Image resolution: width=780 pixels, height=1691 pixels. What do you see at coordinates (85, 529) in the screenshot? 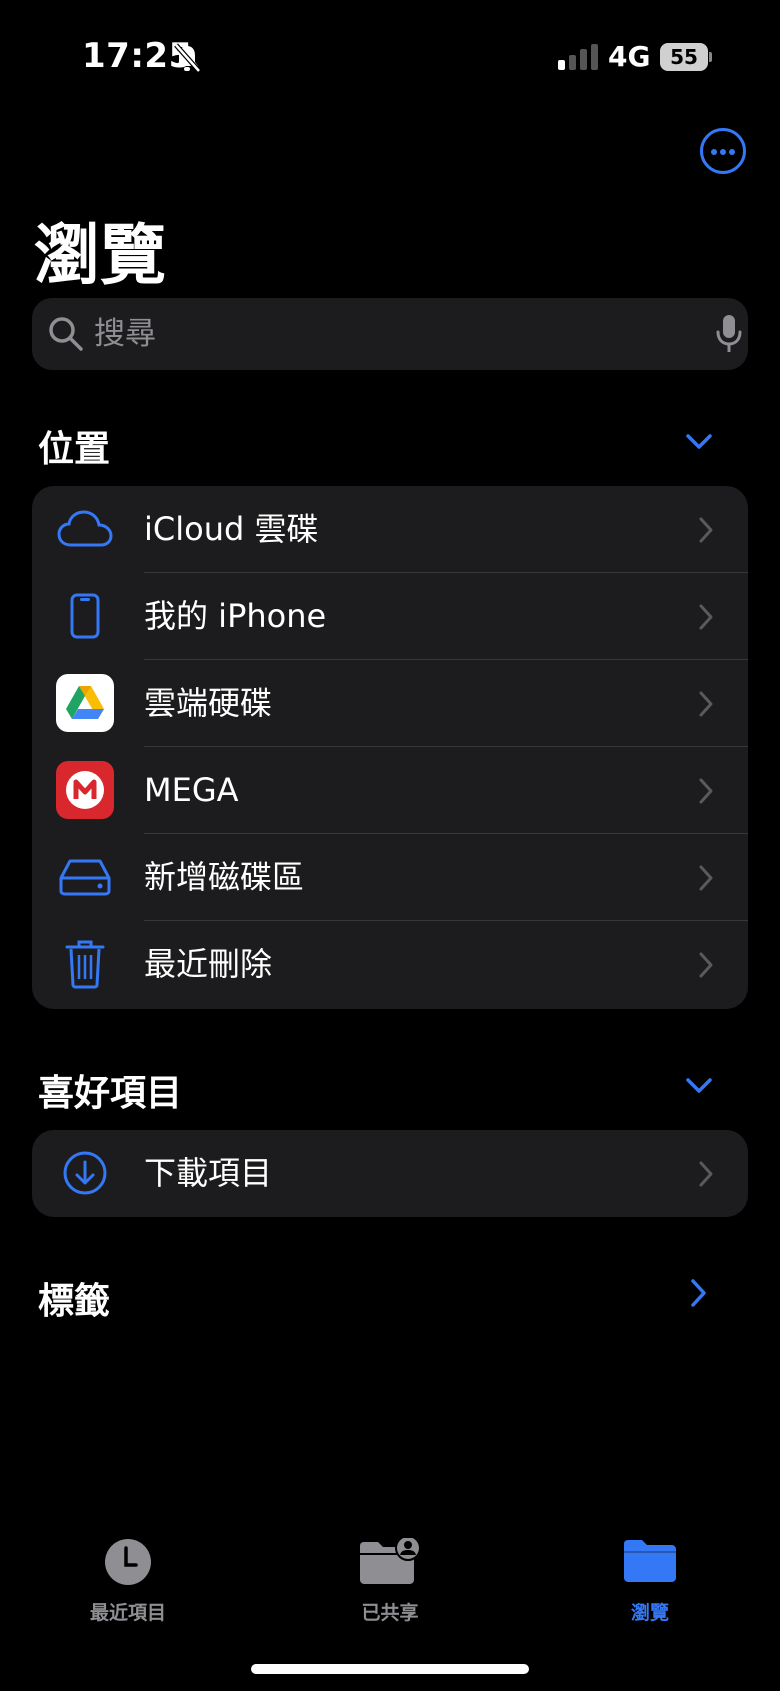
I see `cloud-icon` at bounding box center [85, 529].